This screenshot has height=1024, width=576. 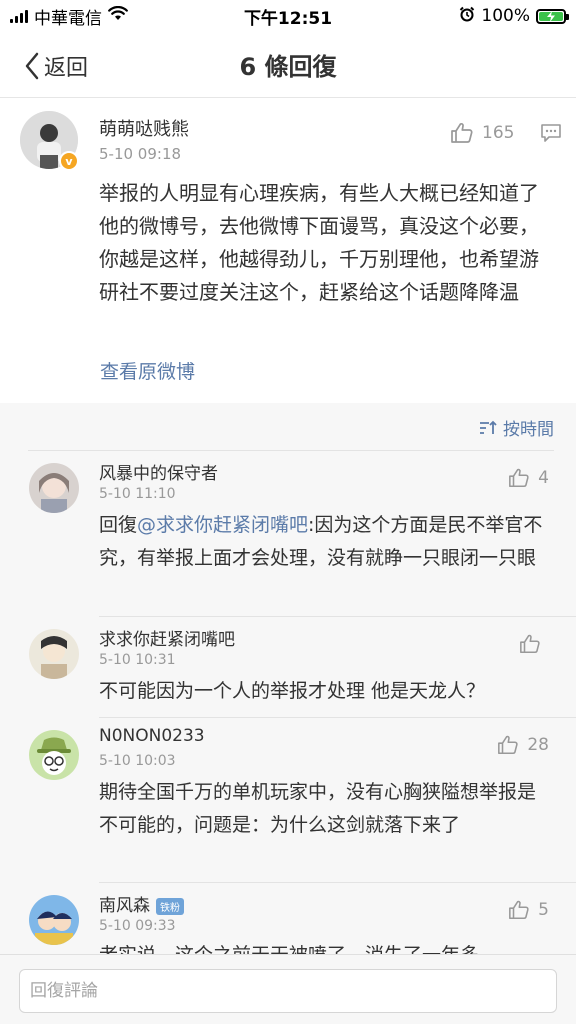 I want to click on timestamp: 5-10 09:18, so click(x=140, y=154).